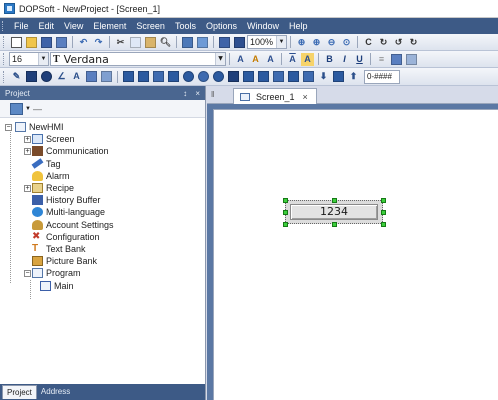 This screenshot has width=498, height=400. Describe the element at coordinates (307, 59) in the screenshot. I see `text-highlight-icon: A` at that location.